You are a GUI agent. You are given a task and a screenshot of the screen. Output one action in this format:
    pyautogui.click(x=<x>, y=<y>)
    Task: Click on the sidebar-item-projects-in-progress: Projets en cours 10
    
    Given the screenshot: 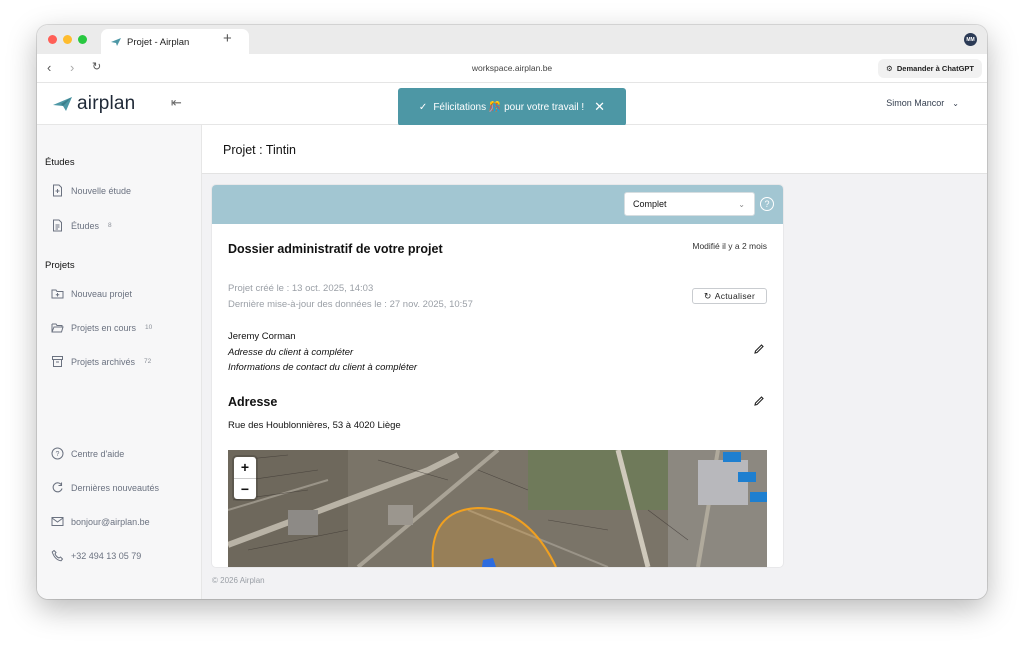 What is the action you would take?
    pyautogui.click(x=101, y=327)
    